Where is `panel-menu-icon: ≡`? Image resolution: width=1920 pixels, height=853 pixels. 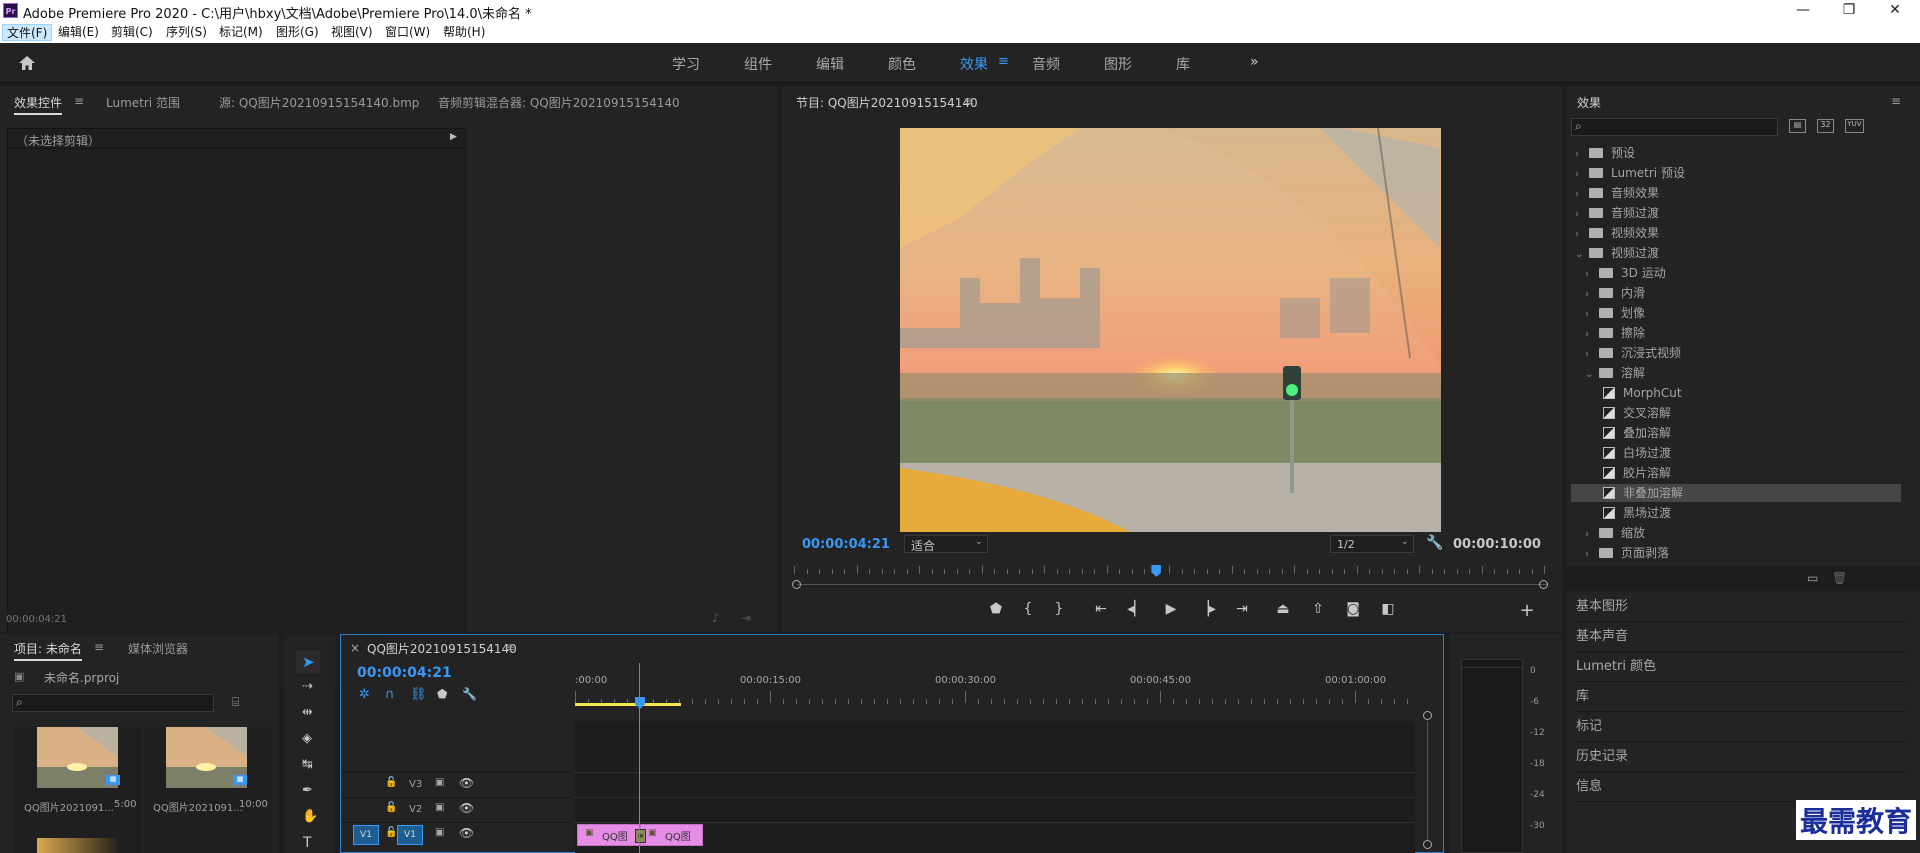 panel-menu-icon: ≡ is located at coordinates (79, 101).